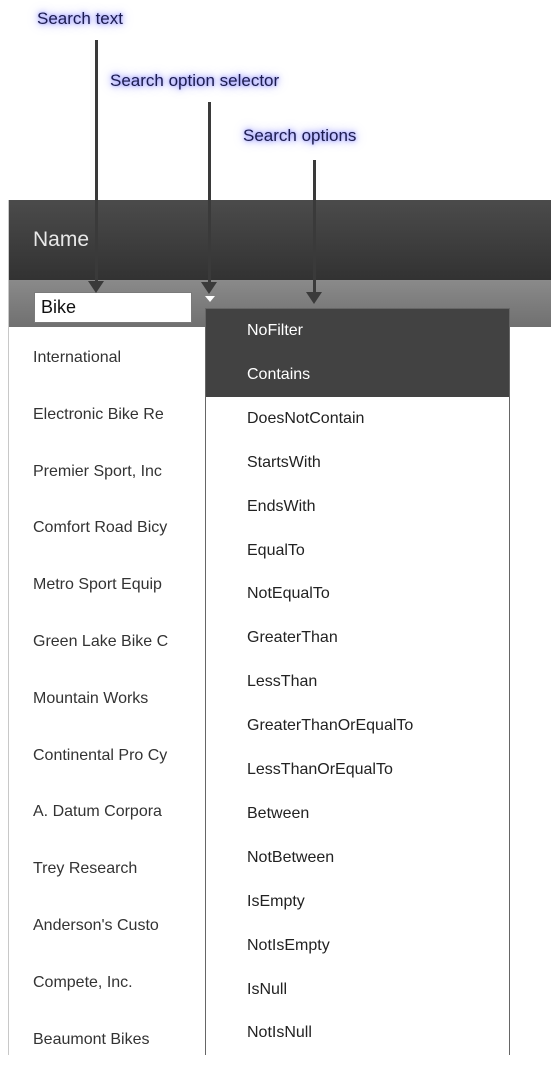 The image size is (551, 1077). What do you see at coordinates (357, 990) in the screenshot?
I see `filter-option-isnull: IsNull` at bounding box center [357, 990].